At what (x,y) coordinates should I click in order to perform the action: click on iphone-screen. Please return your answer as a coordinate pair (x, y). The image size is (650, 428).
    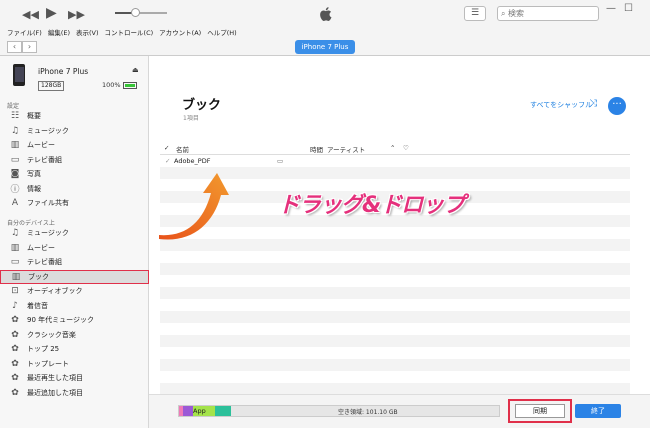
    Looking at the image, I should click on (19, 74).